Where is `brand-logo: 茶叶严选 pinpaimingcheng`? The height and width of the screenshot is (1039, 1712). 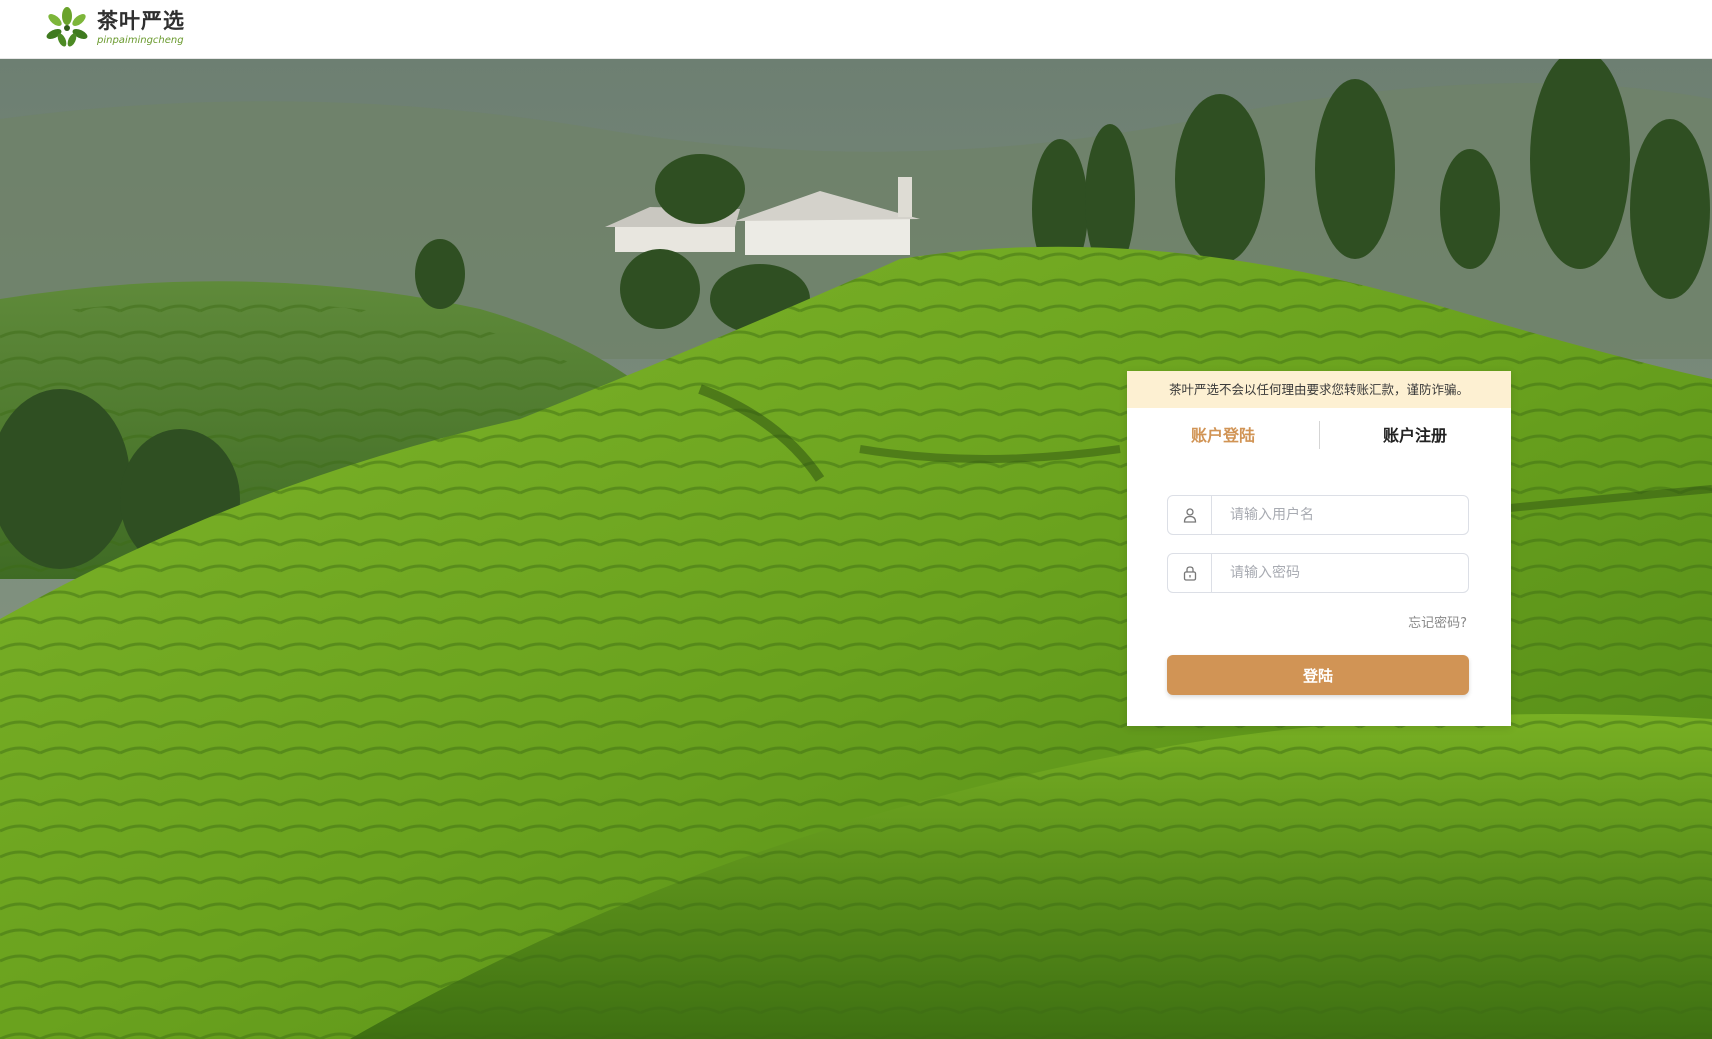 brand-logo: 茶叶严选 pinpaimingcheng is located at coordinates (114, 28).